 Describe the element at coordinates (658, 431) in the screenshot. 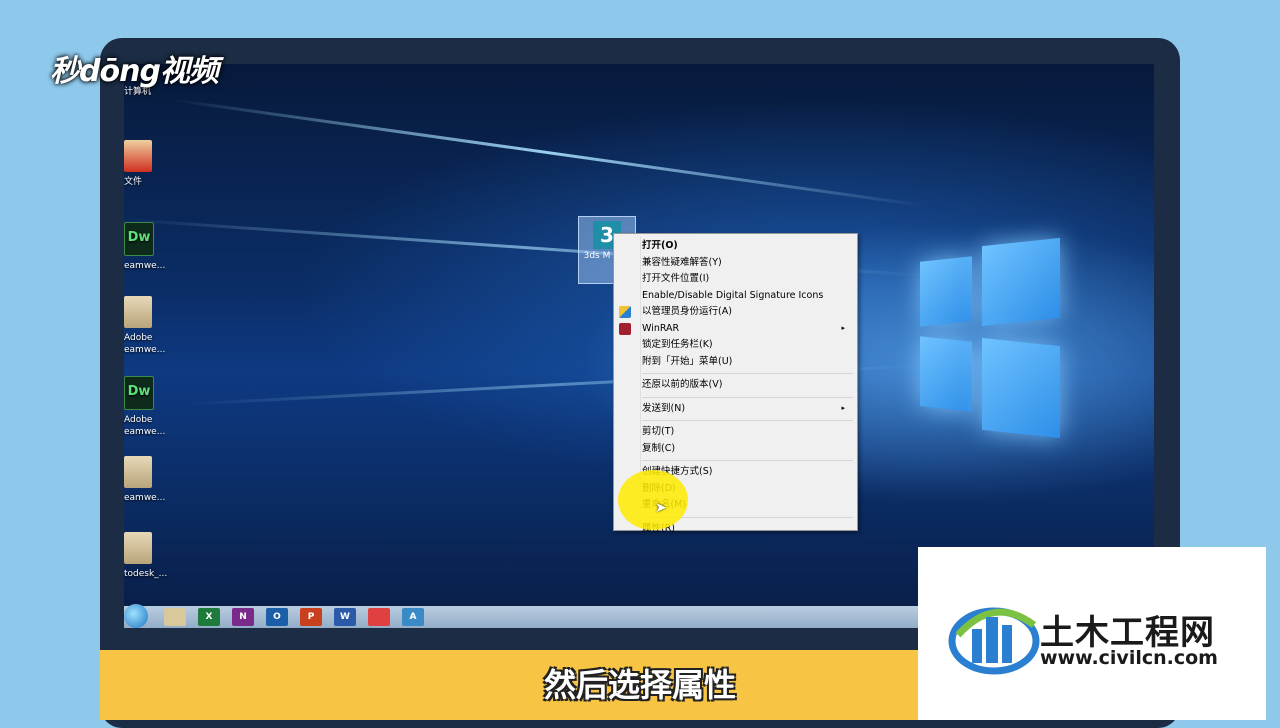

I see `menu-item-label: 剪切(T)` at that location.